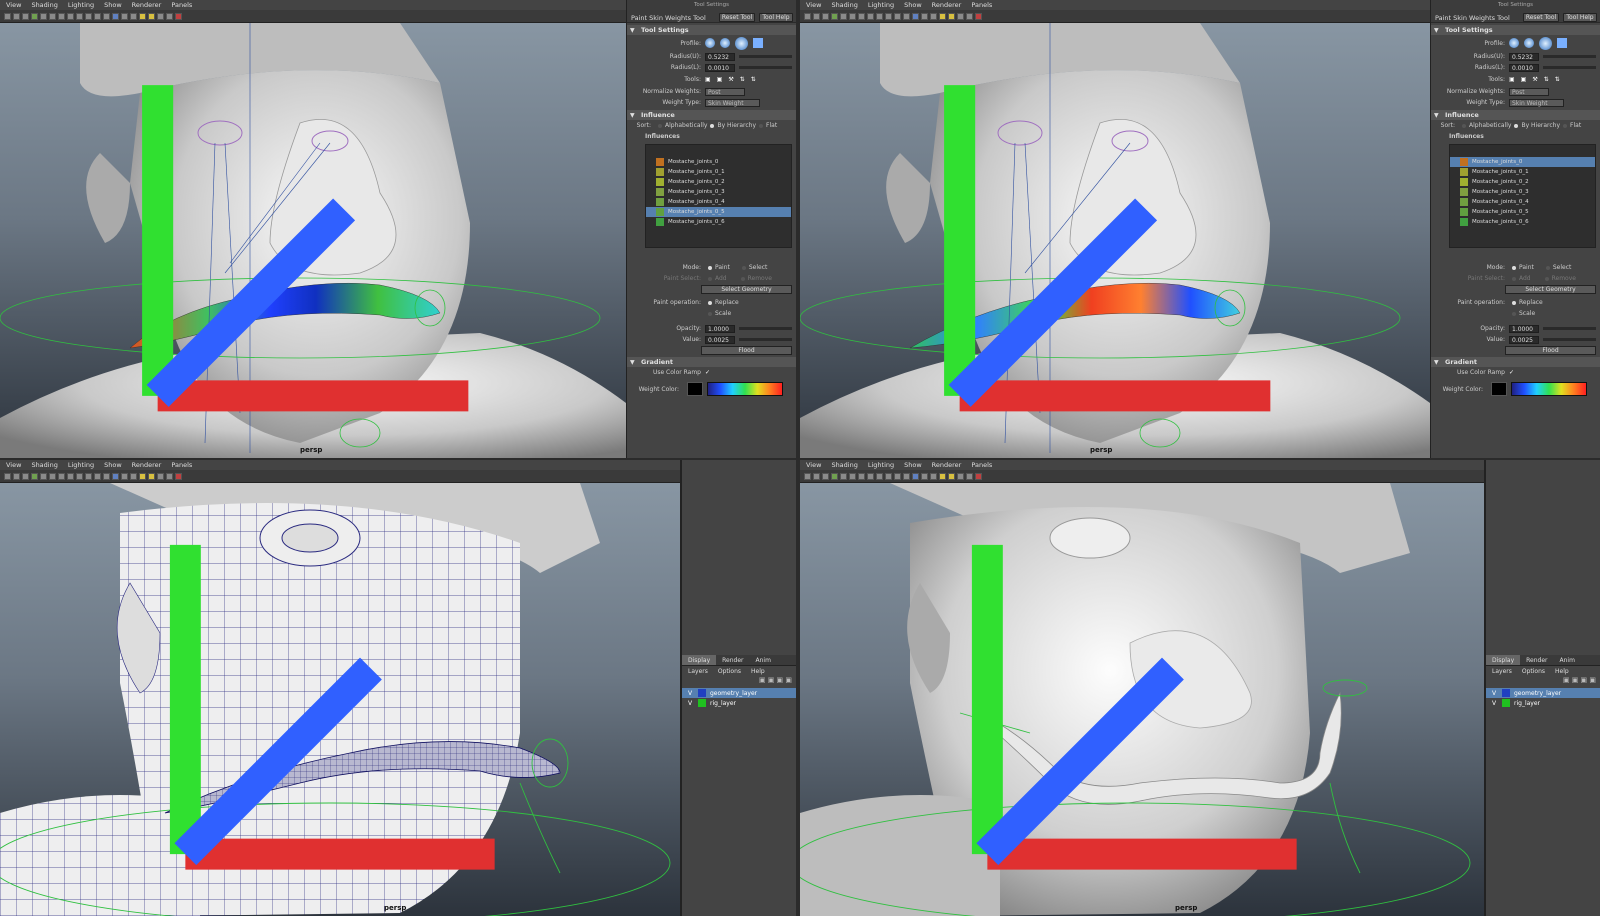 This screenshot has height=916, width=1600. What do you see at coordinates (61, 476) in the screenshot?
I see `resolution-gate-icon` at bounding box center [61, 476].